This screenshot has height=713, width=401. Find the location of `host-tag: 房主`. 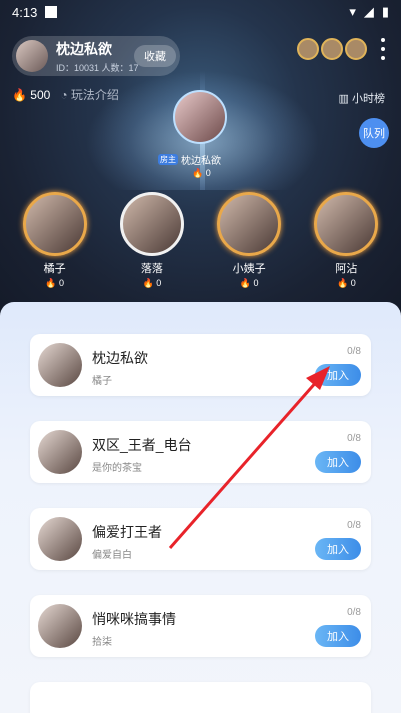

host-tag: 房主 is located at coordinates (168, 159).